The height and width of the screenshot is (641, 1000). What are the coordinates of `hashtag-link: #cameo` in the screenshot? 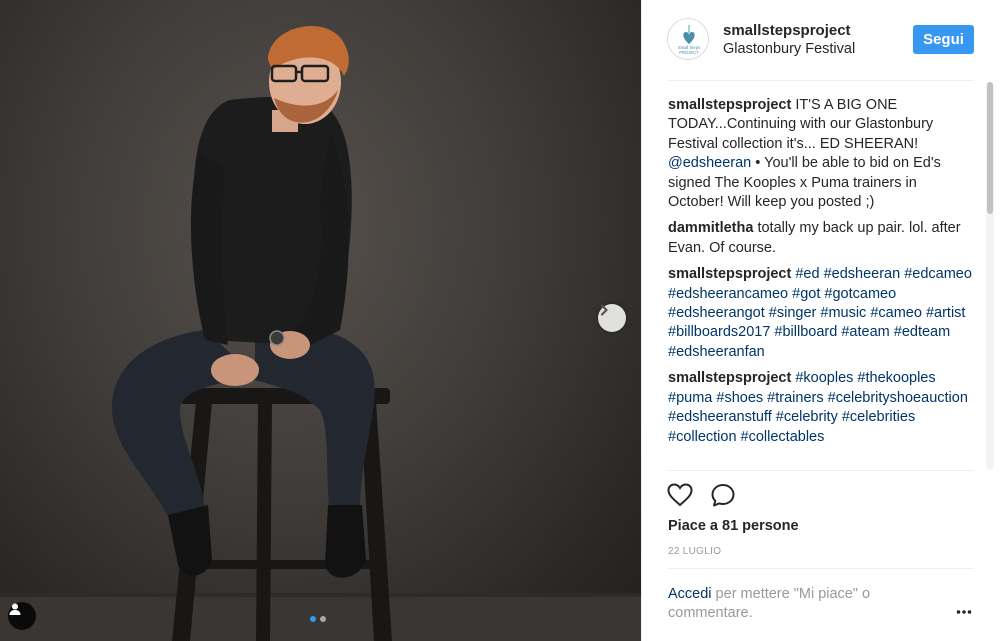 It's located at (896, 313).